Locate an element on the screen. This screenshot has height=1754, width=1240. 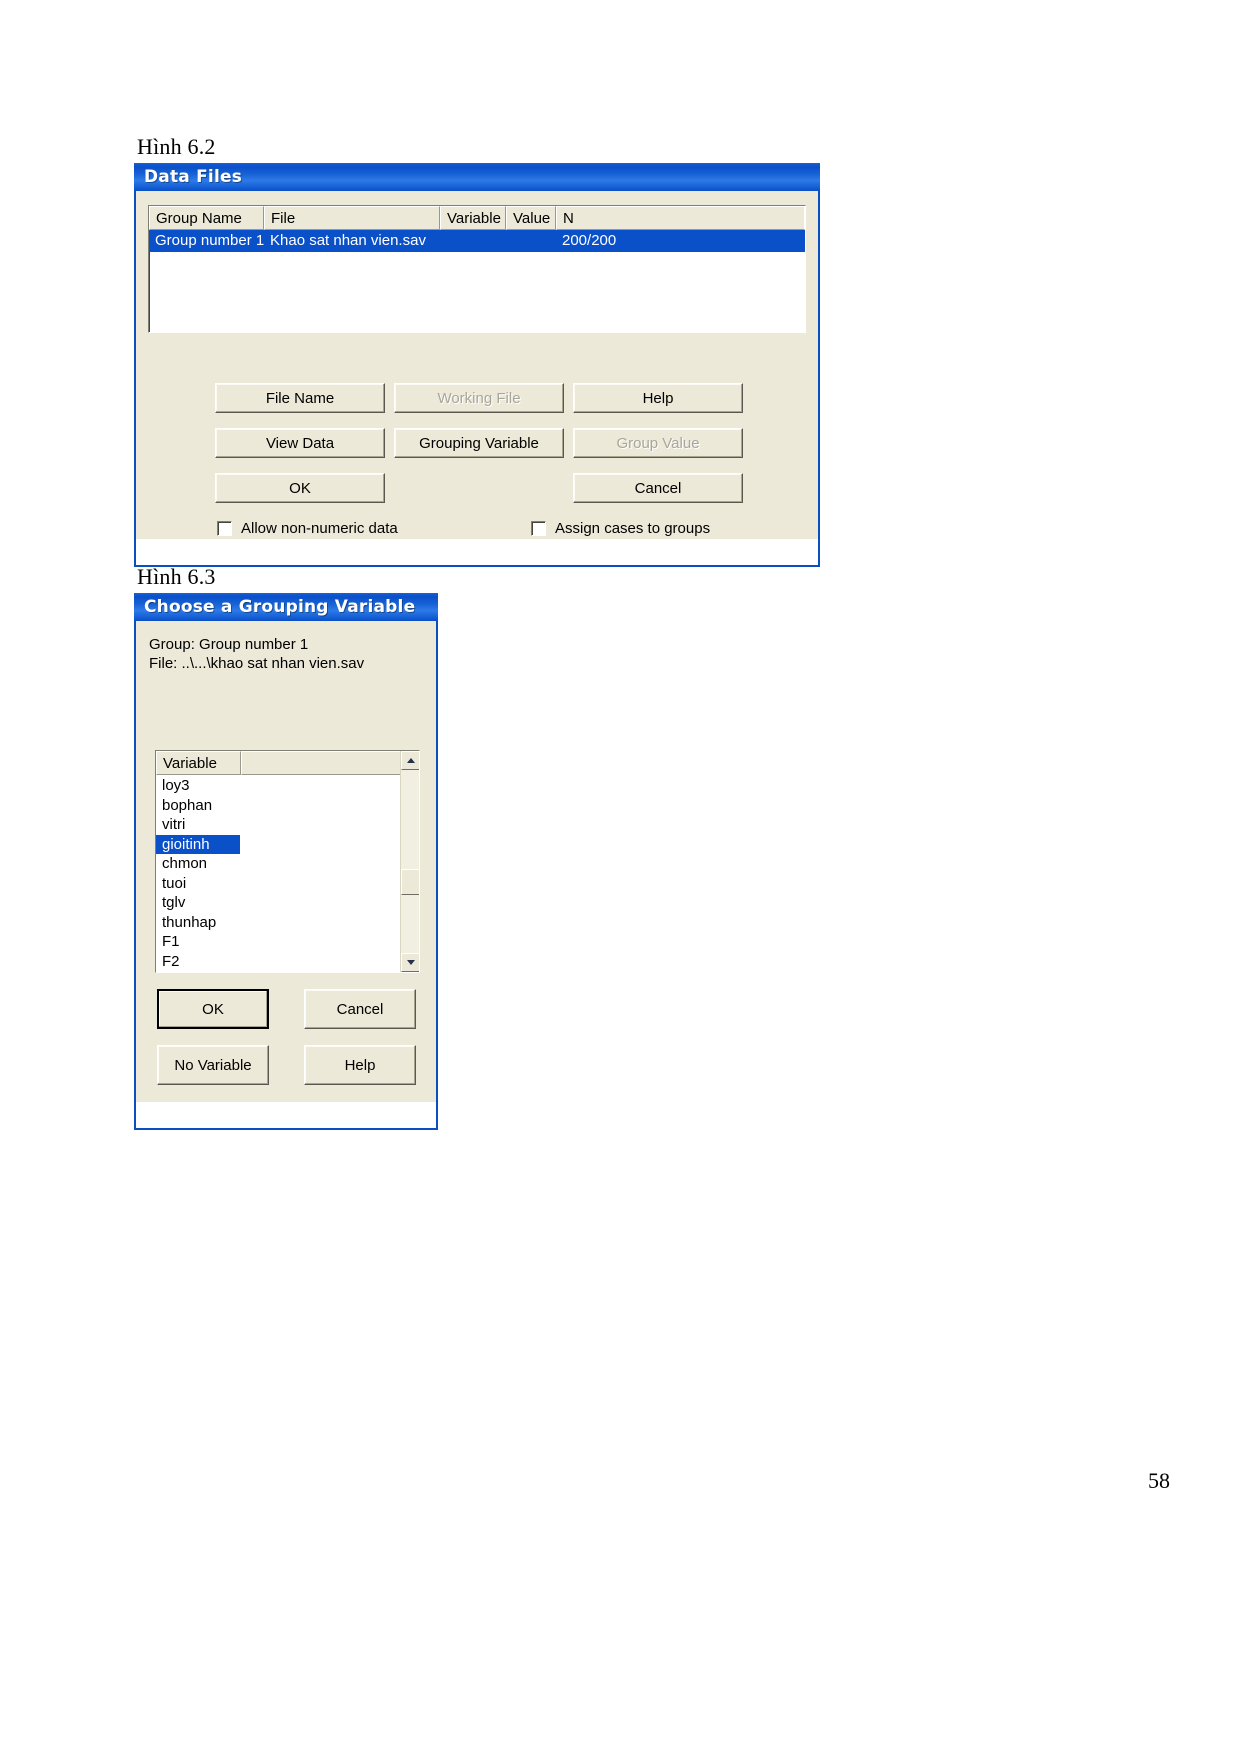
cell-variable is located at coordinates (473, 241).